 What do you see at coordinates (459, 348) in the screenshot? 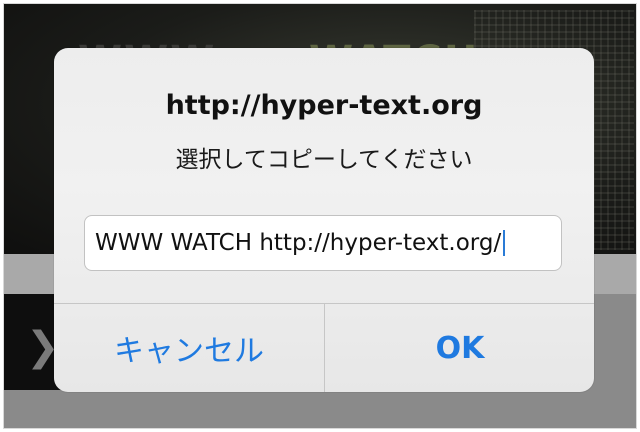
I see `ok-button: OK` at bounding box center [459, 348].